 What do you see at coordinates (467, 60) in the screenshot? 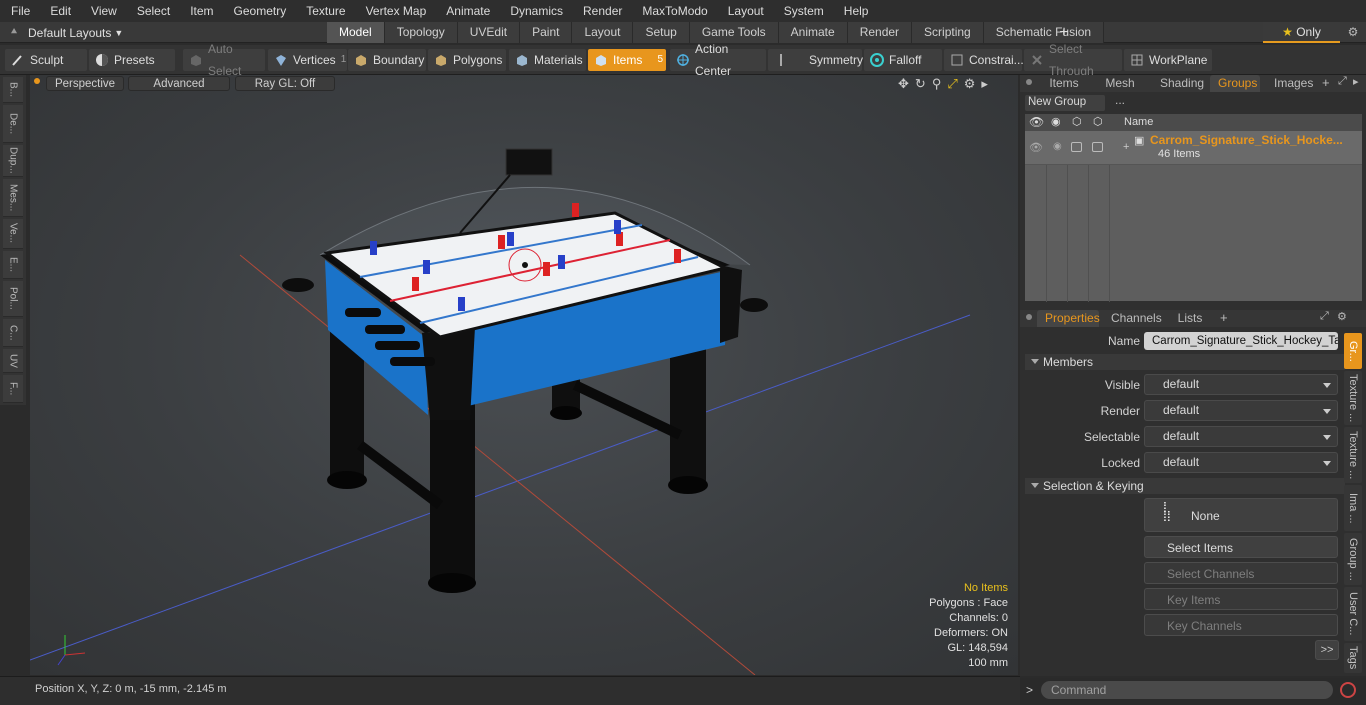
I see `polygons-button: Polygons` at bounding box center [467, 60].